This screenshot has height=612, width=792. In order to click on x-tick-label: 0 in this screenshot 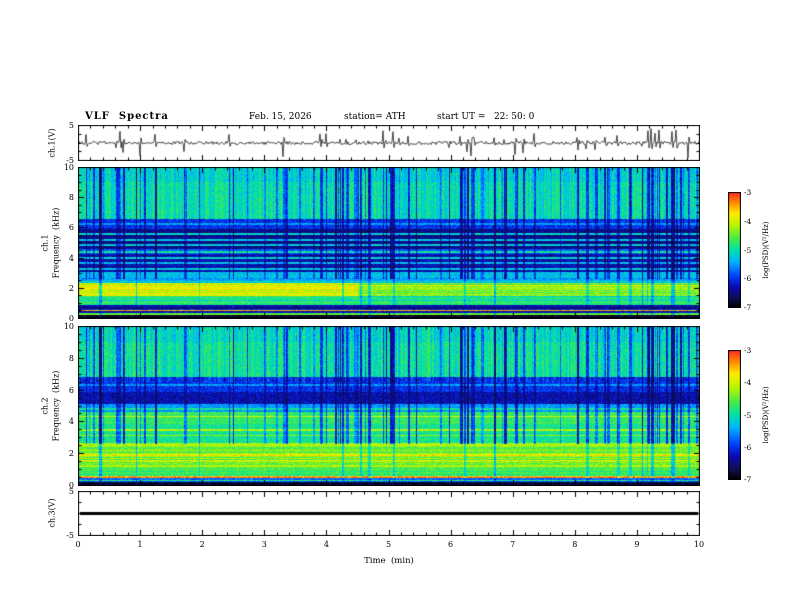, I will do `click(78, 544)`.